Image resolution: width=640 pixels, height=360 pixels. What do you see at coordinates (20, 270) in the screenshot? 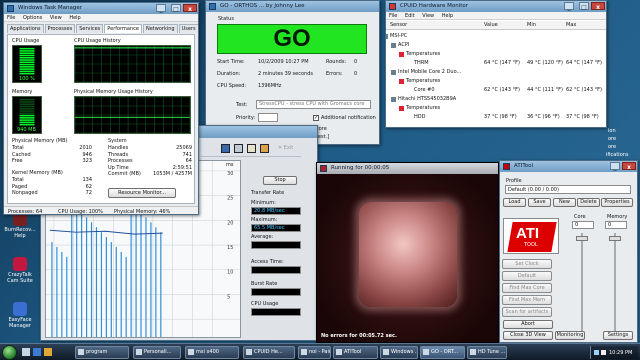
I see `desktop-icon-crazytalk: CrazyTalk Cam Suite` at bounding box center [20, 270].